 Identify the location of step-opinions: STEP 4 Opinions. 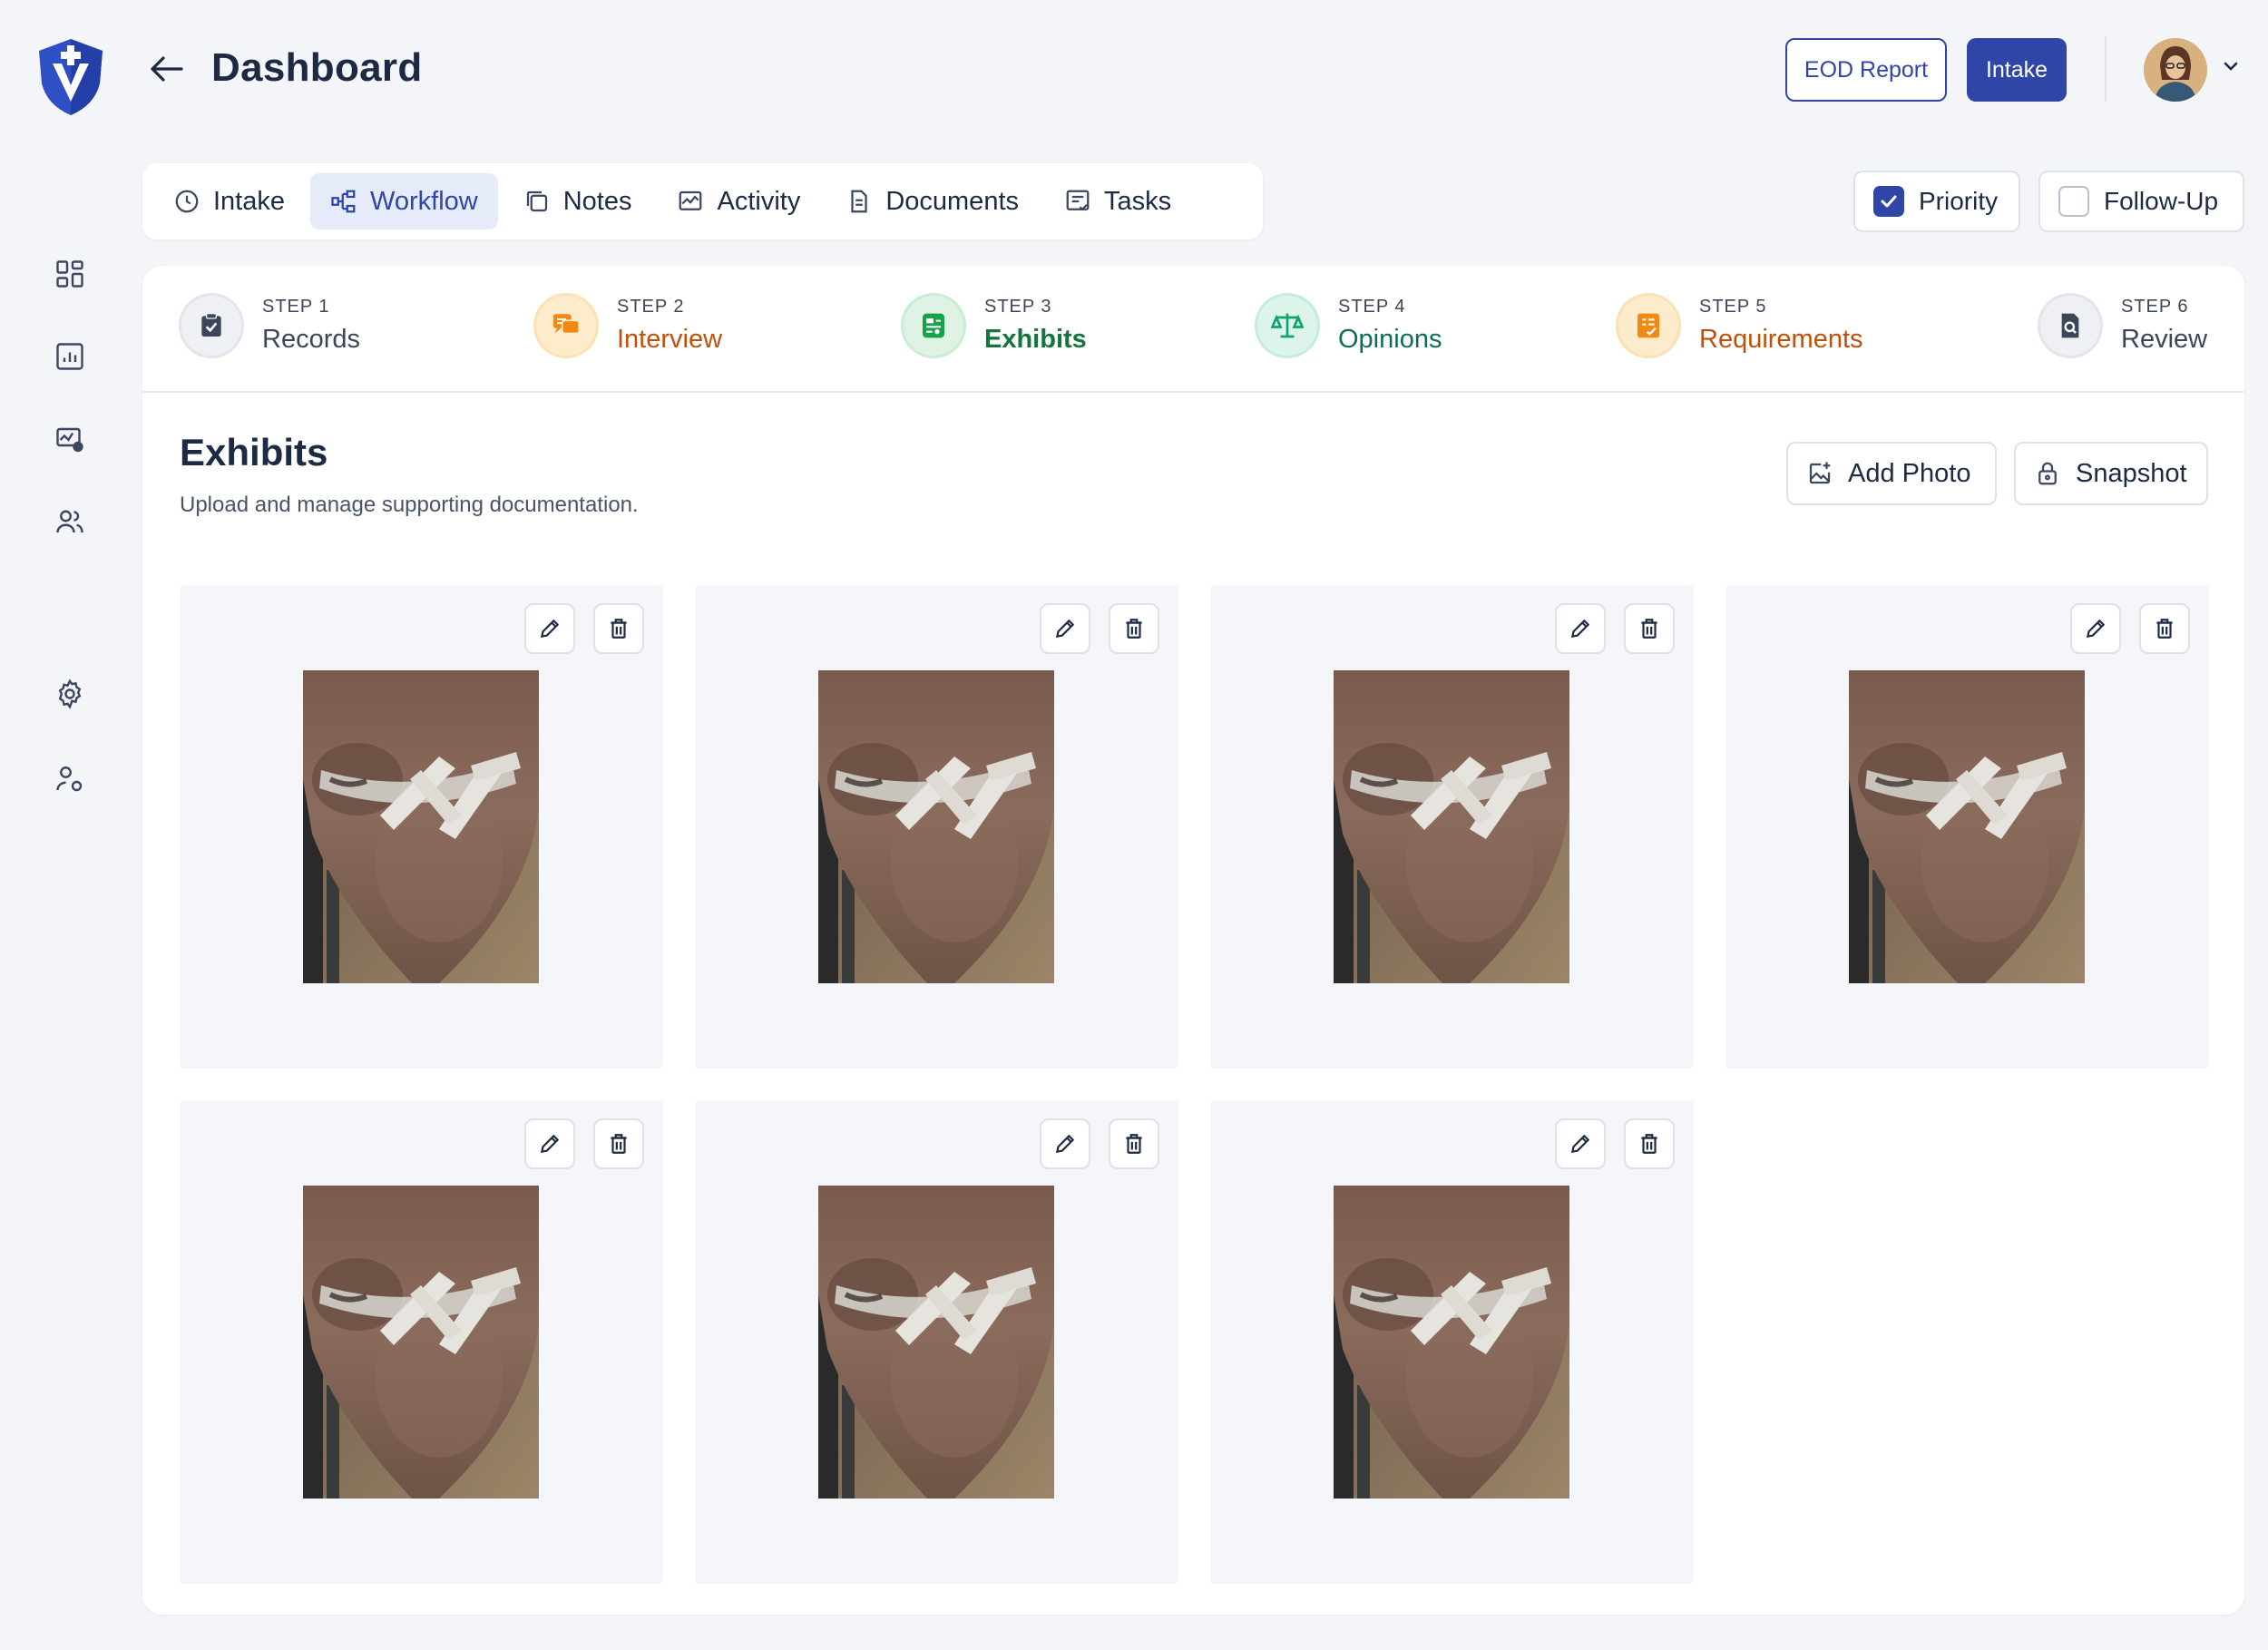
(1349, 326).